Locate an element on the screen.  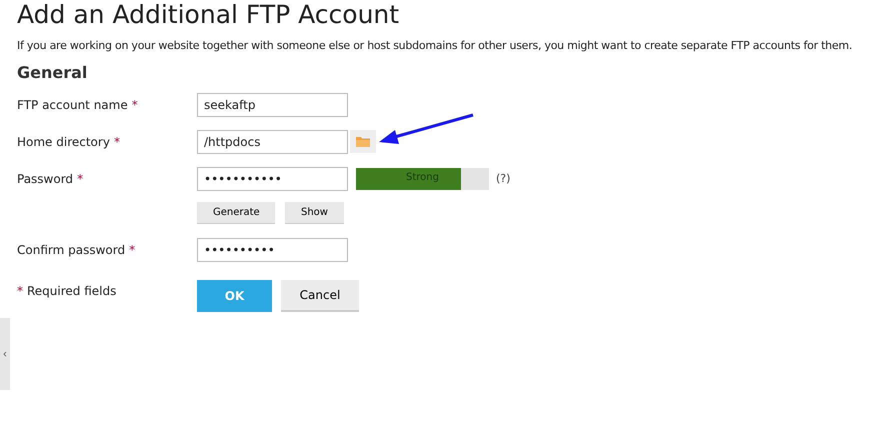
intro-text: If you are working on your website together with someone else or host subdomains for other users, you might want to create separate FTP accounts for them. is located at coordinates (435, 45).